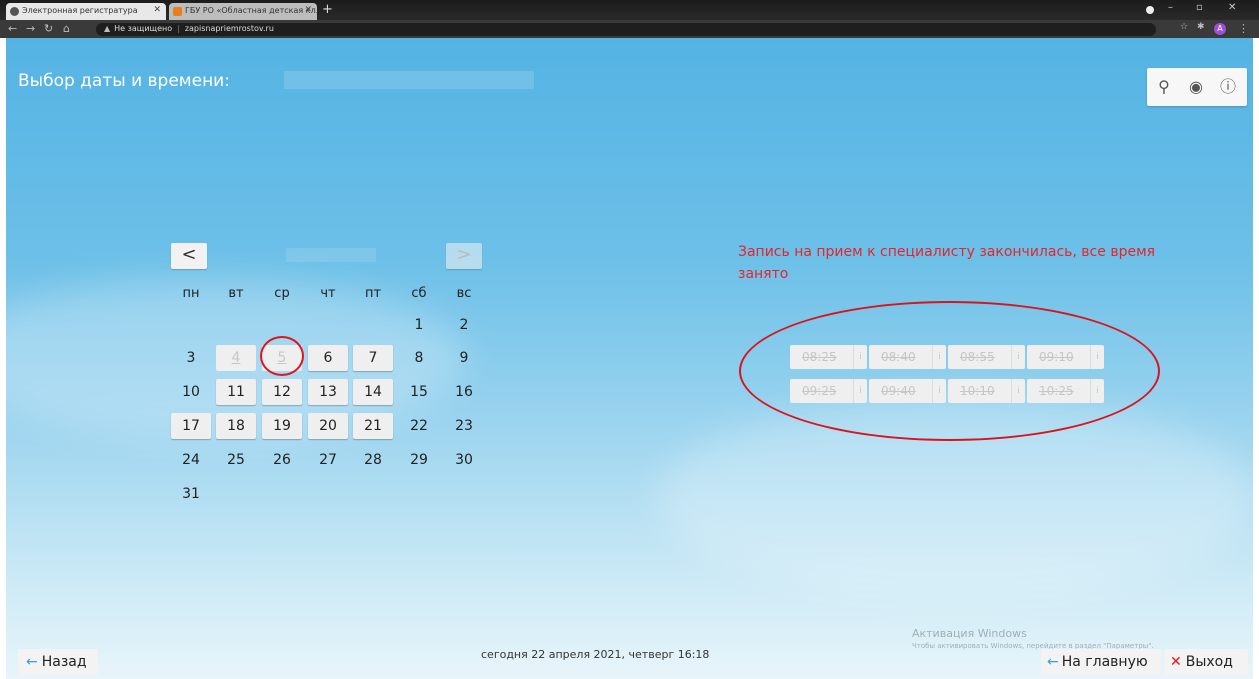 The image size is (1259, 679). I want to click on calendar-day: 2, so click(464, 325).